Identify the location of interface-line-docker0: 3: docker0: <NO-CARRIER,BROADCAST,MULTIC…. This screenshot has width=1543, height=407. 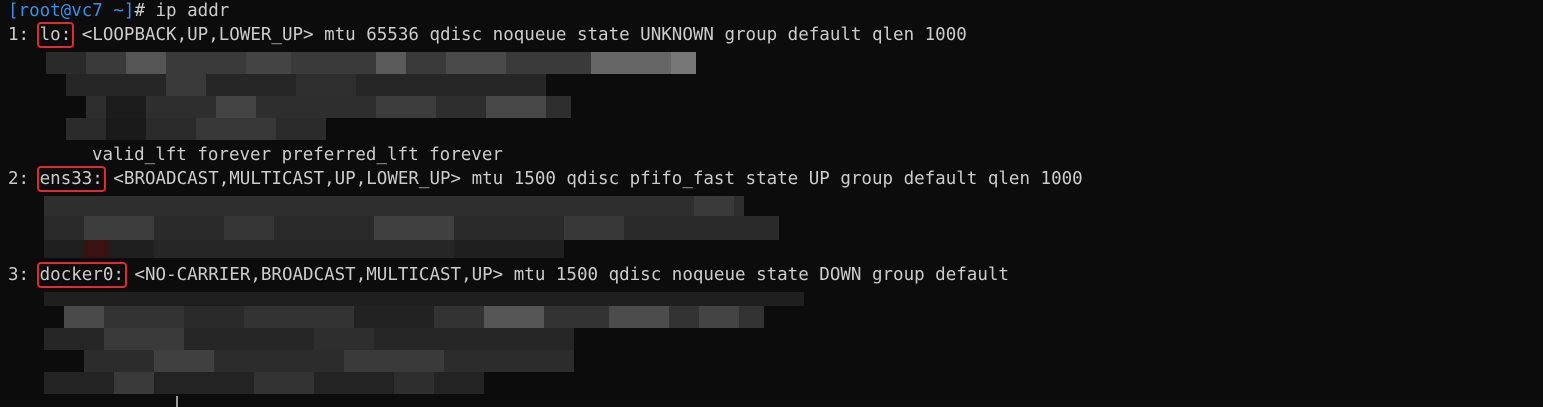
(508, 275).